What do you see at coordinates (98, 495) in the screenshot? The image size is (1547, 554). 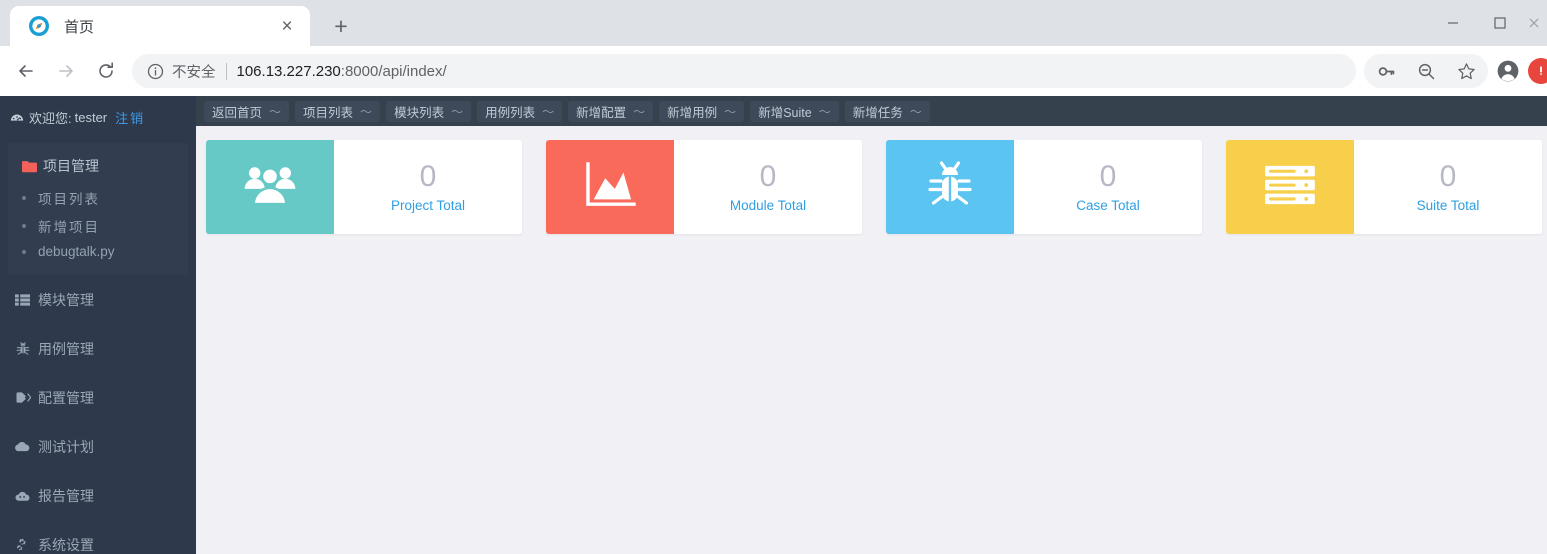 I see `sidebar-item-report-management: 报告管理` at bounding box center [98, 495].